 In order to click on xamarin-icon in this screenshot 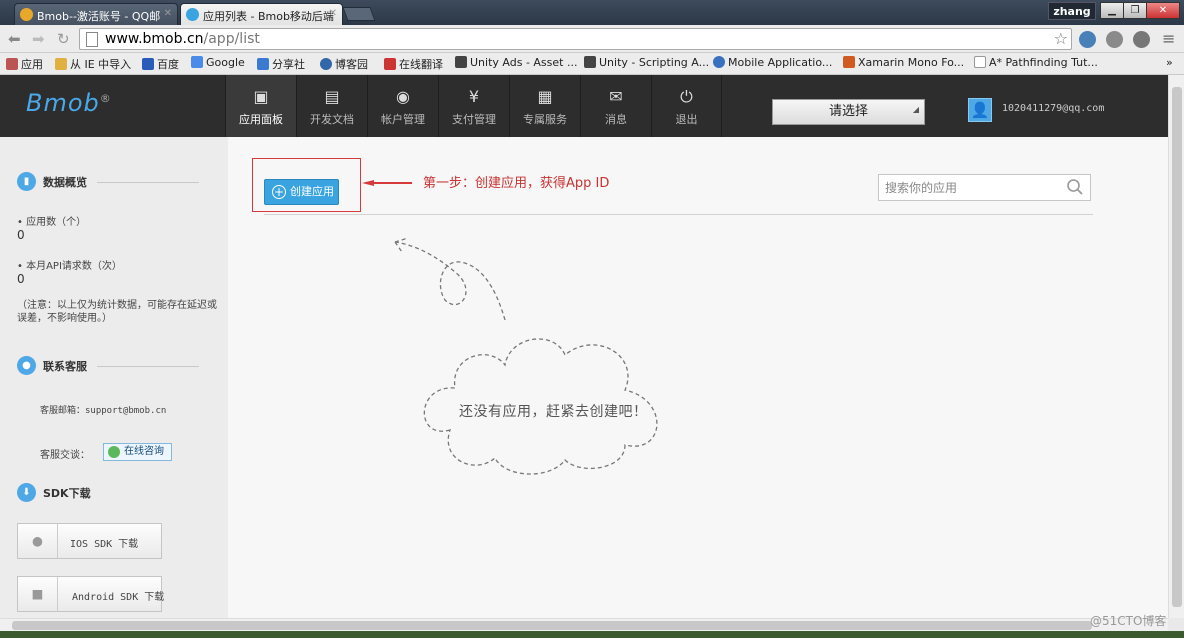, I will do `click(719, 62)`.